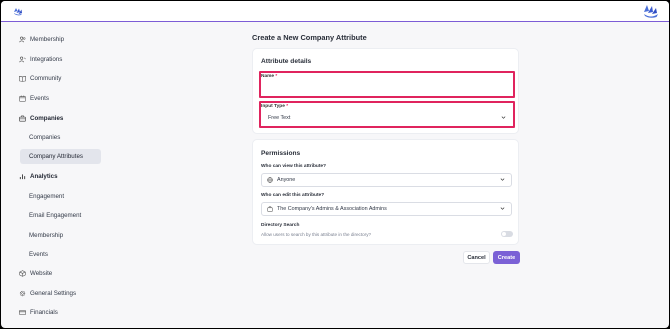 The height and width of the screenshot is (329, 670). I want to click on sidebar-item-financials: Financials, so click(38, 312).